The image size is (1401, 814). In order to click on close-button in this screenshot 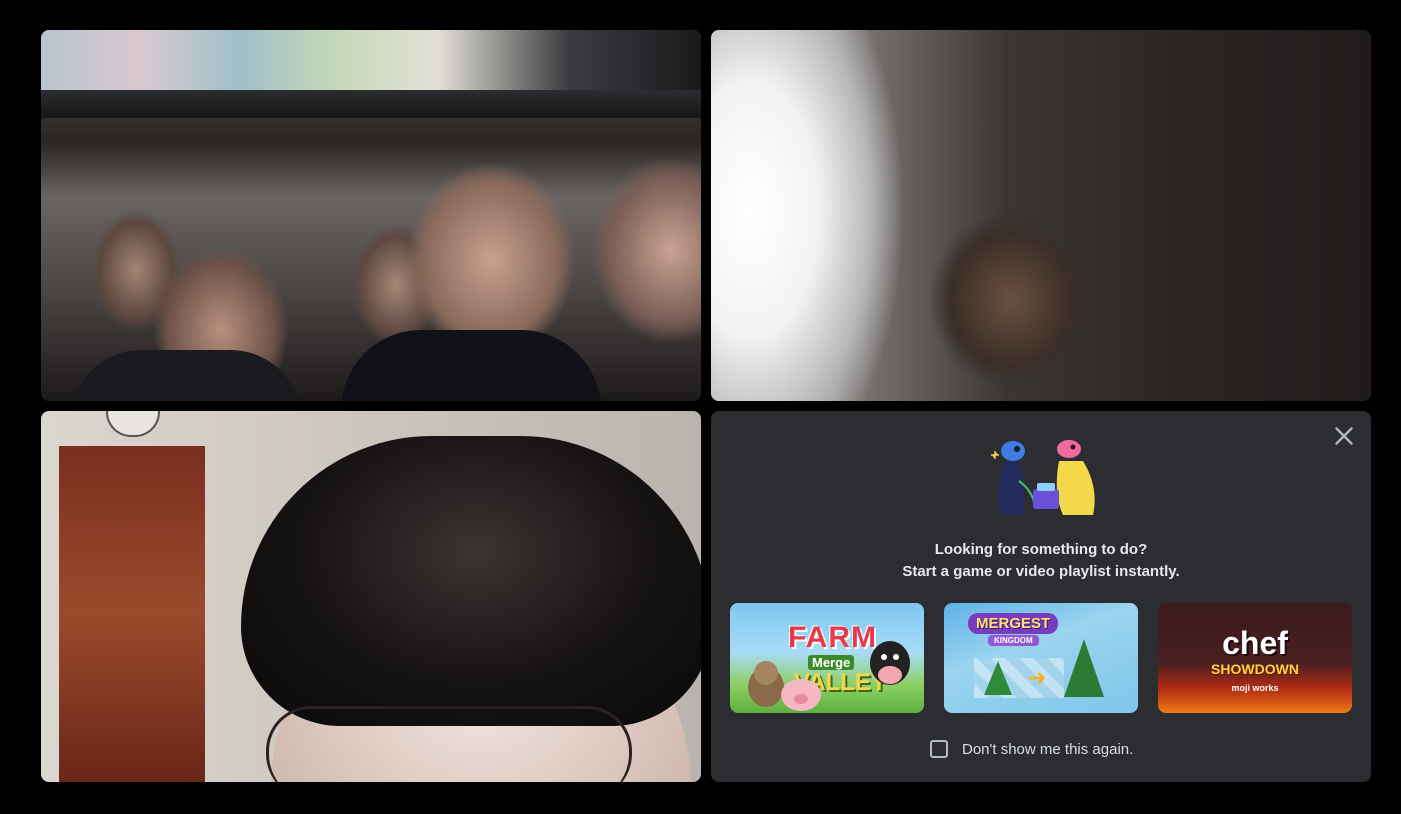, I will do `click(1344, 436)`.